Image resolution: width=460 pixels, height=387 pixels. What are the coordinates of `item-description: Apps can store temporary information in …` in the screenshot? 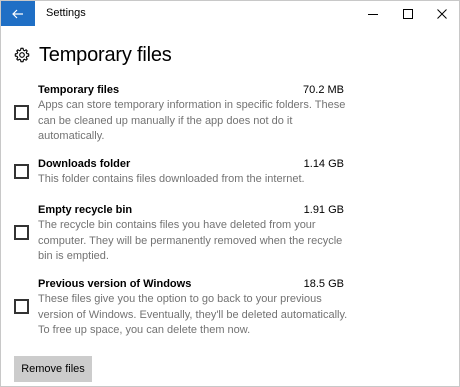 It's located at (192, 120).